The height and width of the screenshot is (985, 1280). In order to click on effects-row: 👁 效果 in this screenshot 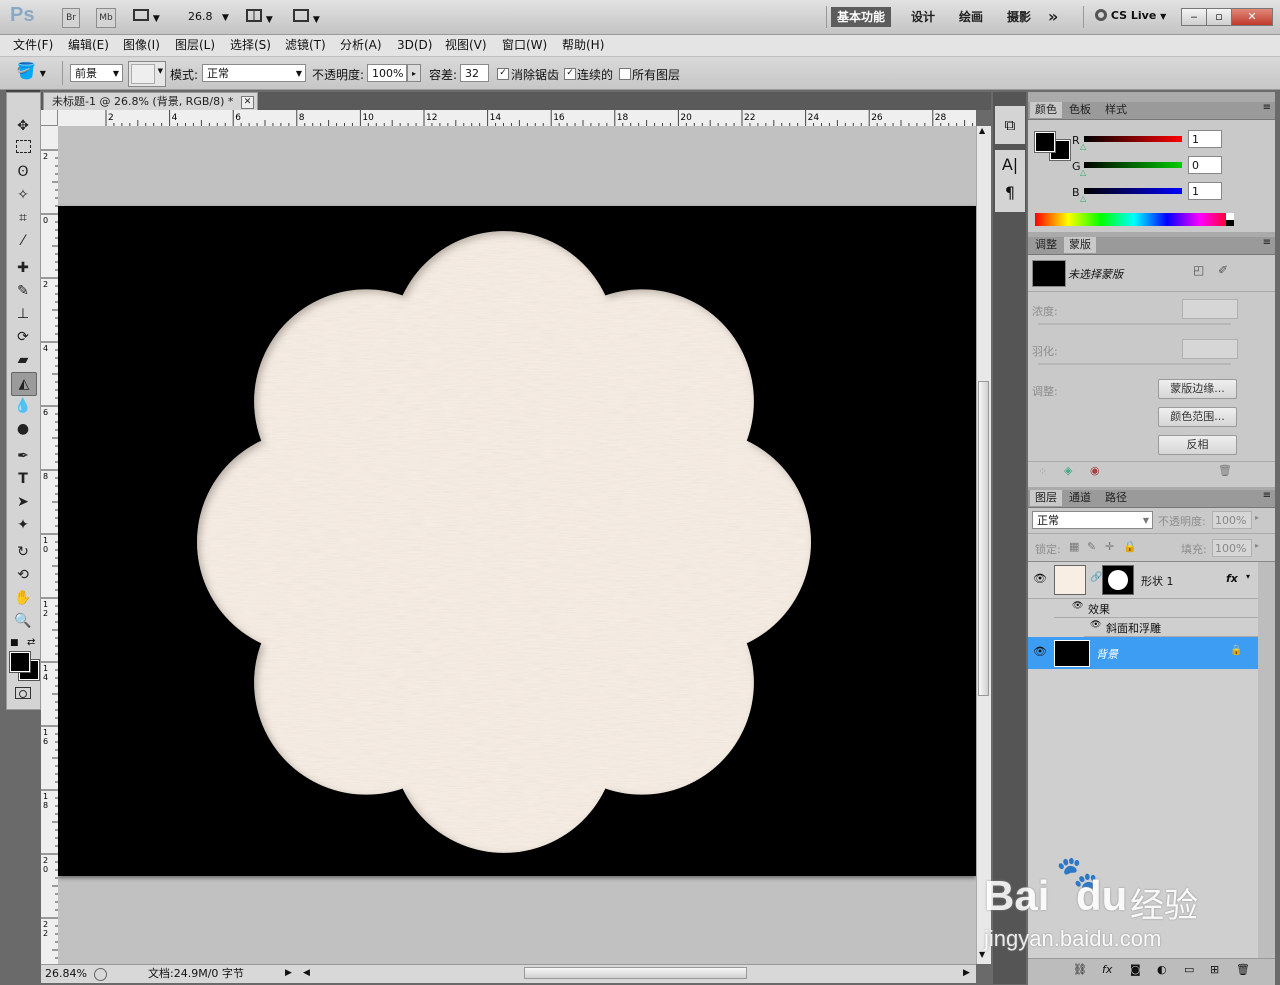, I will do `click(1156, 608)`.